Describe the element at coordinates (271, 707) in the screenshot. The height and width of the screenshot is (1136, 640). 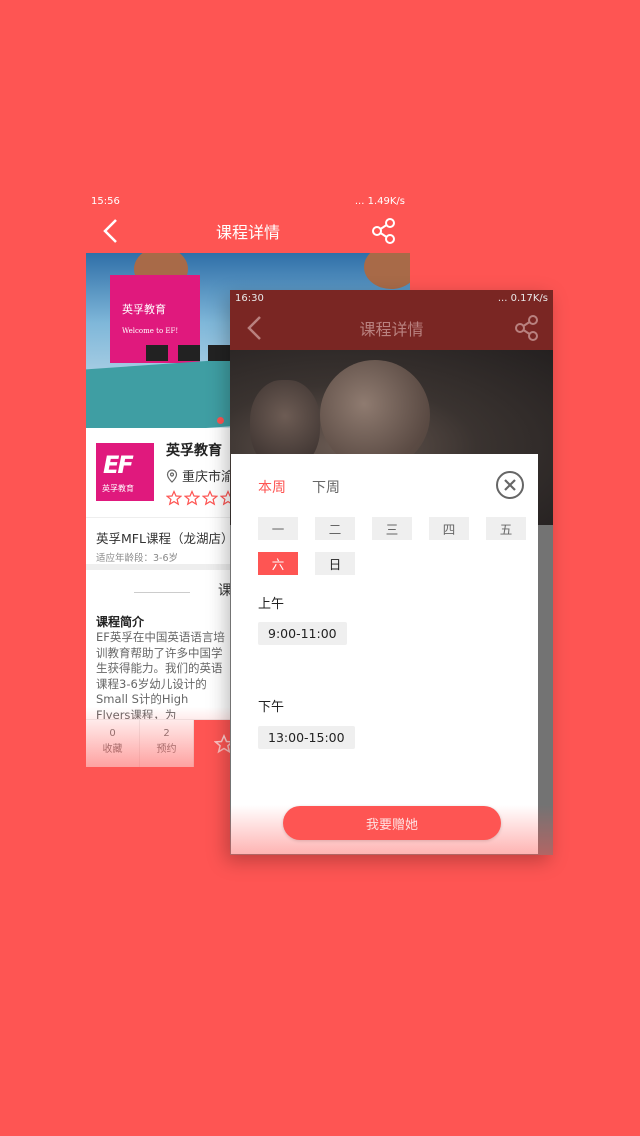
I see `afternoon-label: 下午` at that location.